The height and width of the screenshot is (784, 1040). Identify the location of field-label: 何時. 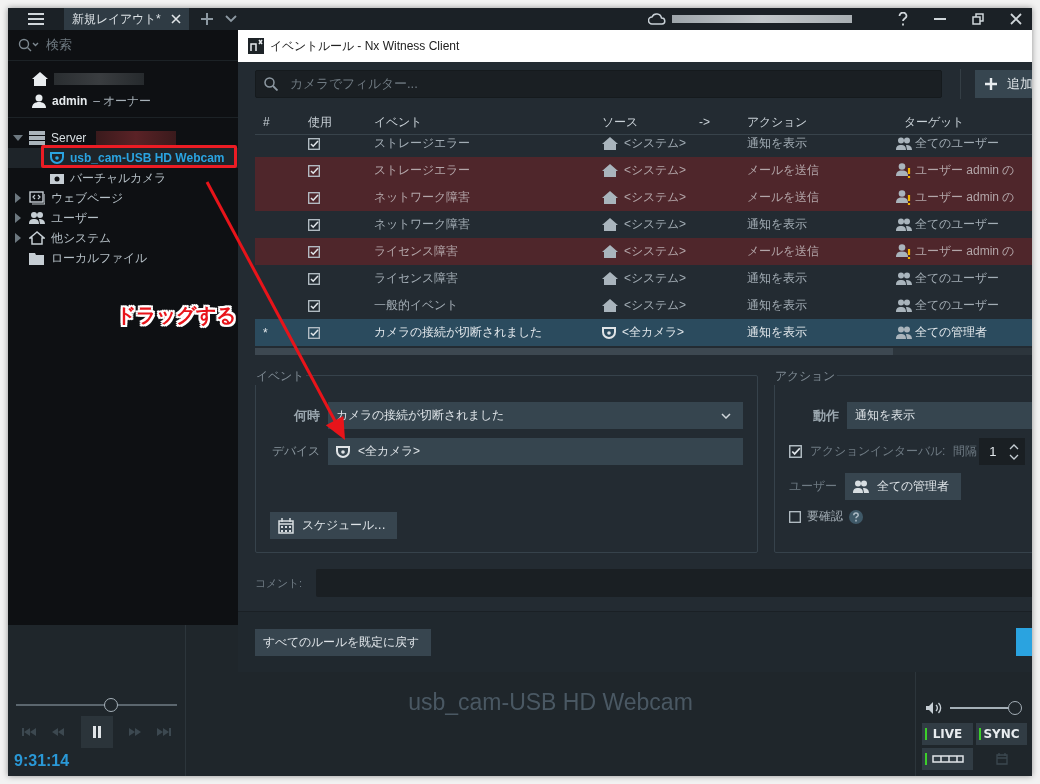
(306, 415).